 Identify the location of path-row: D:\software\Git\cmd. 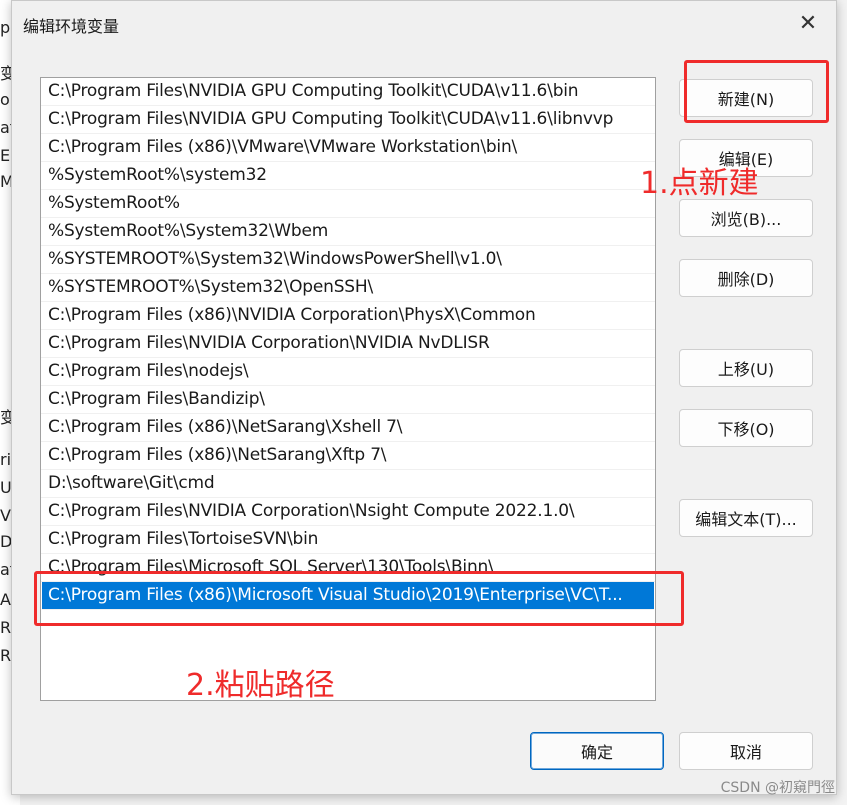
(348, 484).